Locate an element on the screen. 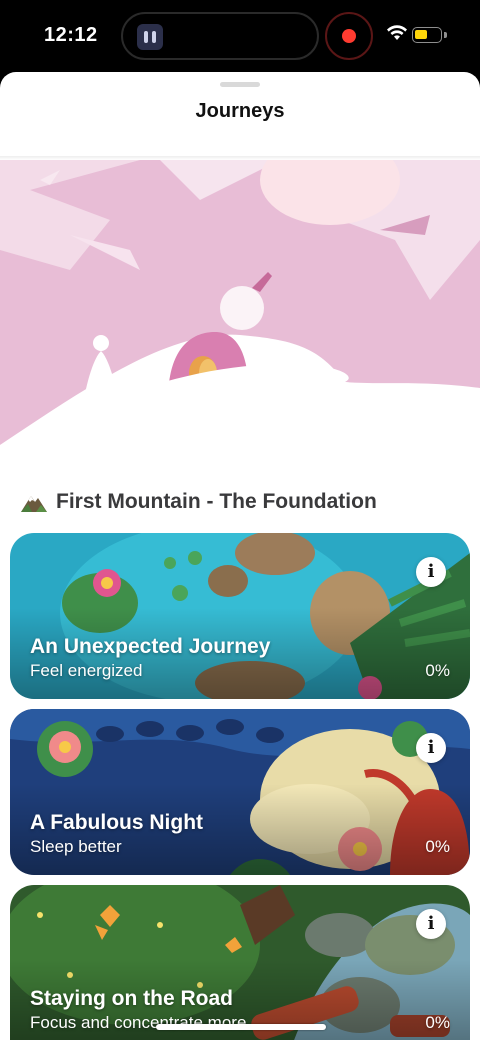  mountain-icon is located at coordinates (34, 504).